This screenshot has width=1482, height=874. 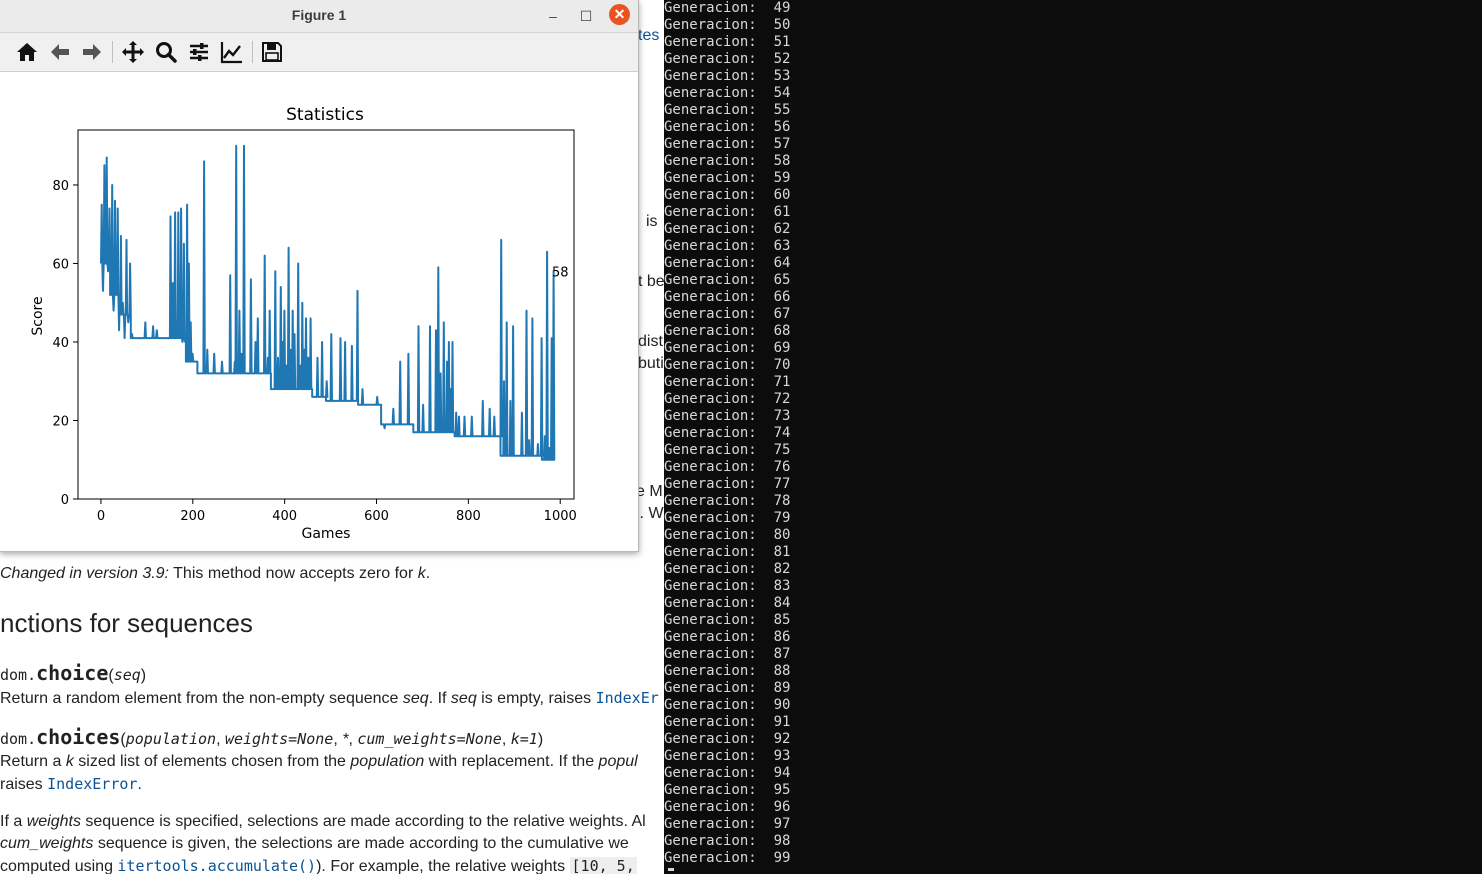 What do you see at coordinates (648, 36) in the screenshot?
I see `doc-fragment: tes` at bounding box center [648, 36].